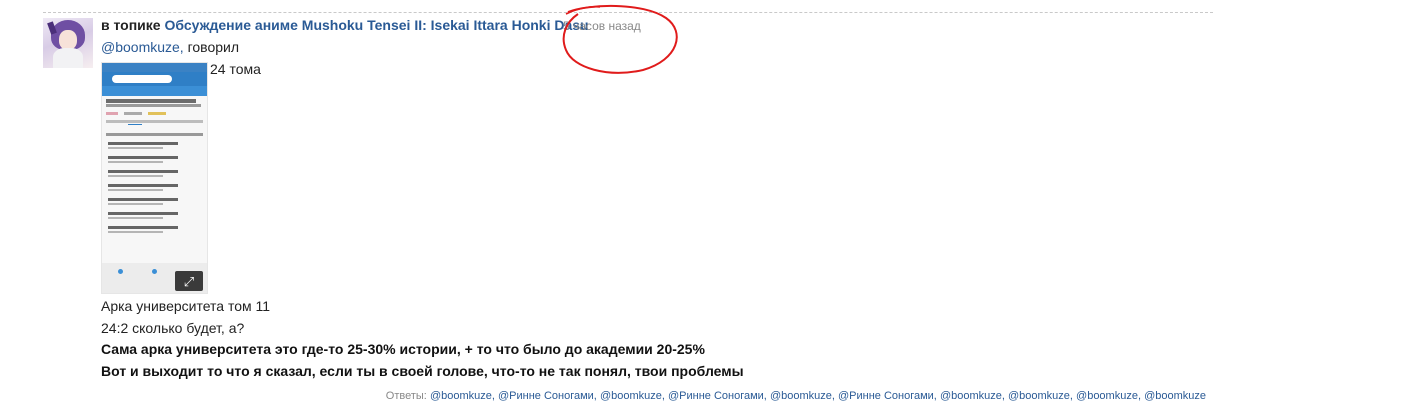  Describe the element at coordinates (154, 178) in the screenshot. I see `attached-screenshot` at that location.